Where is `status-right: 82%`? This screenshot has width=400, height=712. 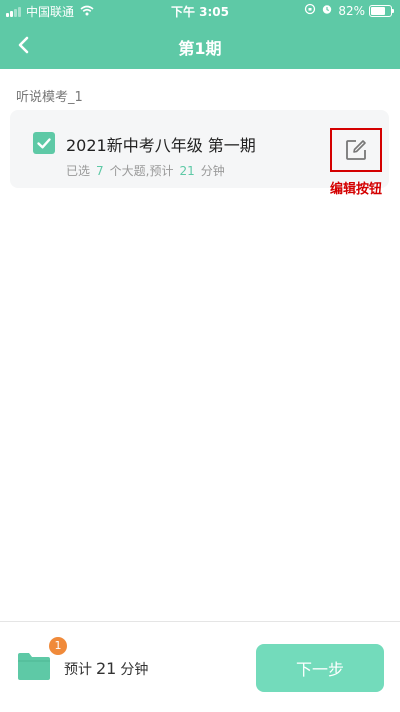 status-right: 82% is located at coordinates (349, 10).